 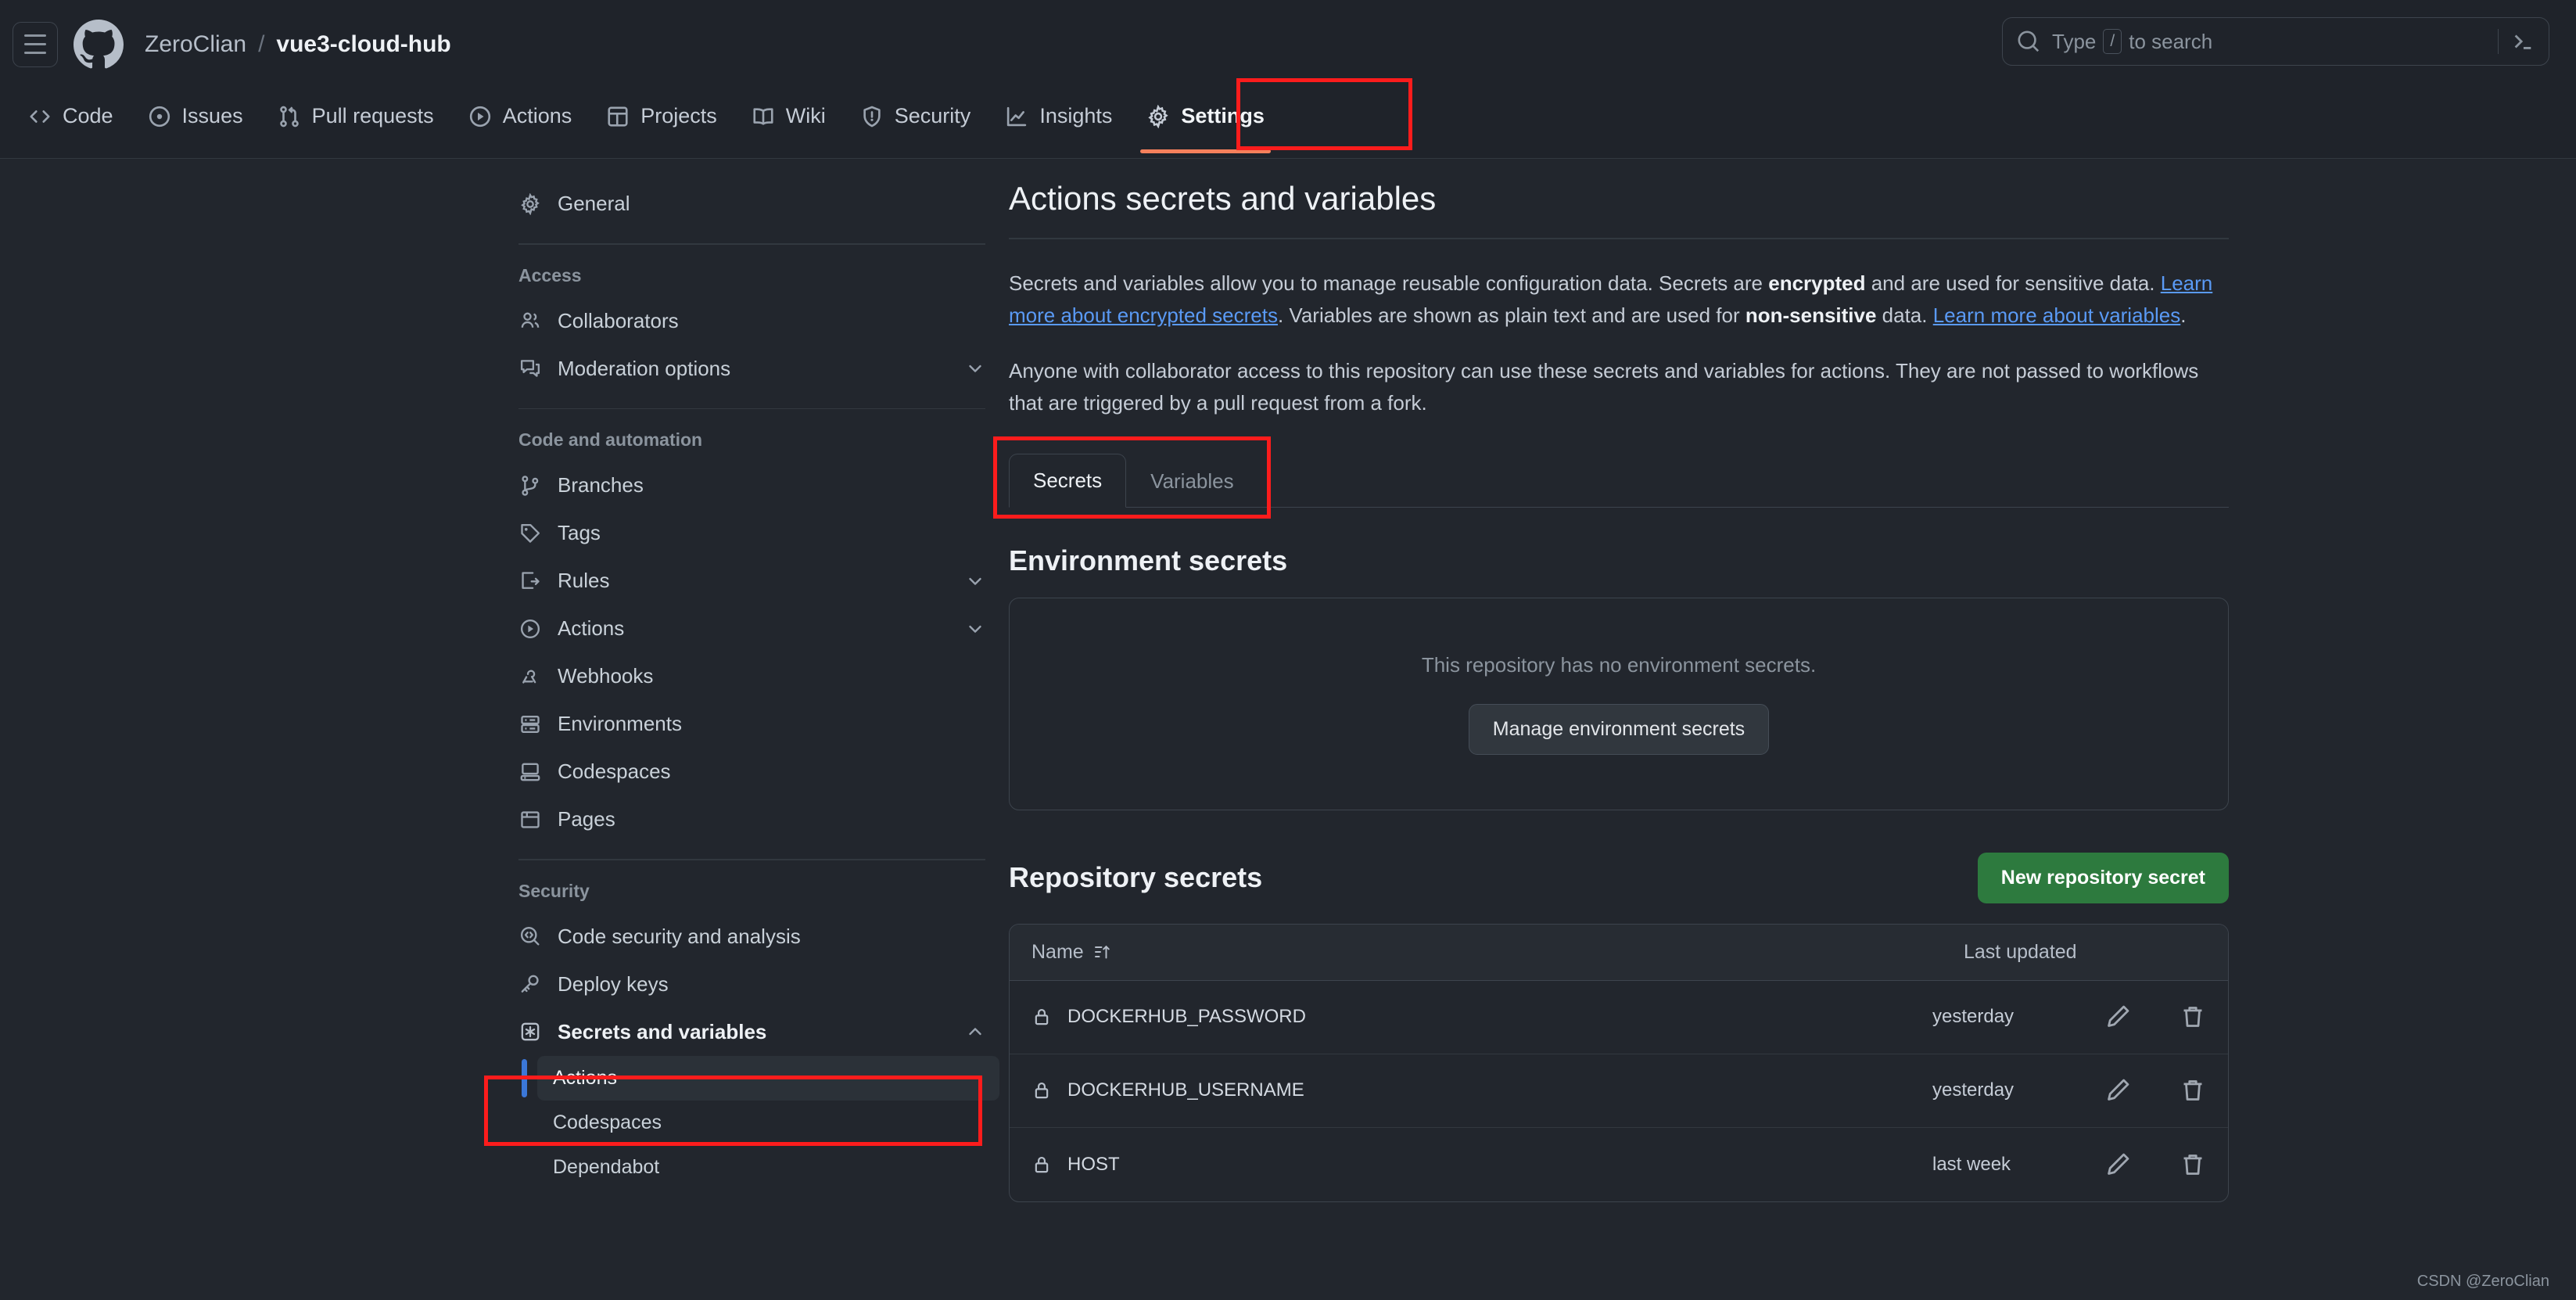 I want to click on environment-secrets-title: Environment secrets, so click(x=1148, y=560).